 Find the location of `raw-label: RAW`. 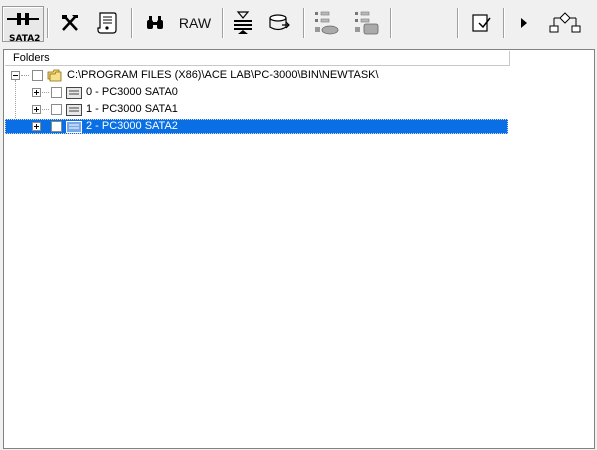

raw-label: RAW is located at coordinates (195, 23).